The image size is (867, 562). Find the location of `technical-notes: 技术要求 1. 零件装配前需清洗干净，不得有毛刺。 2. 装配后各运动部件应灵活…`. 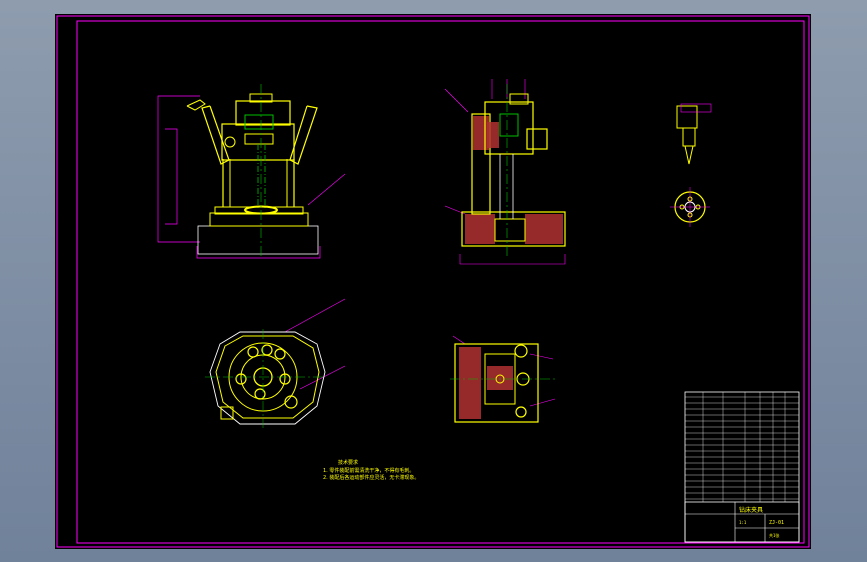

technical-notes: 技术要求 1. 零件装配前需清洗干净，不得有毛刺。 2. 装配后各运动部件应灵活… is located at coordinates (371, 470).